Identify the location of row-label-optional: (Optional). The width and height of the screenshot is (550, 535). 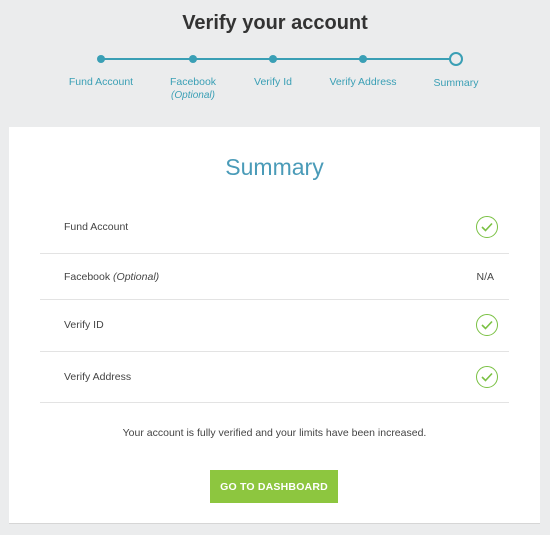
(136, 276).